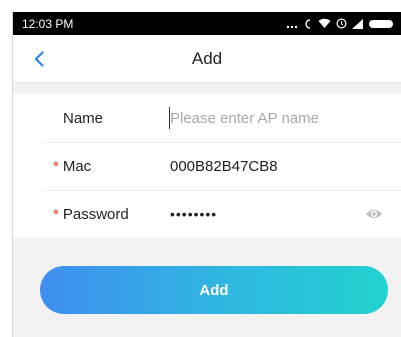  Describe the element at coordinates (207, 23) in the screenshot. I see `status-bar: 12:03 PM` at that location.